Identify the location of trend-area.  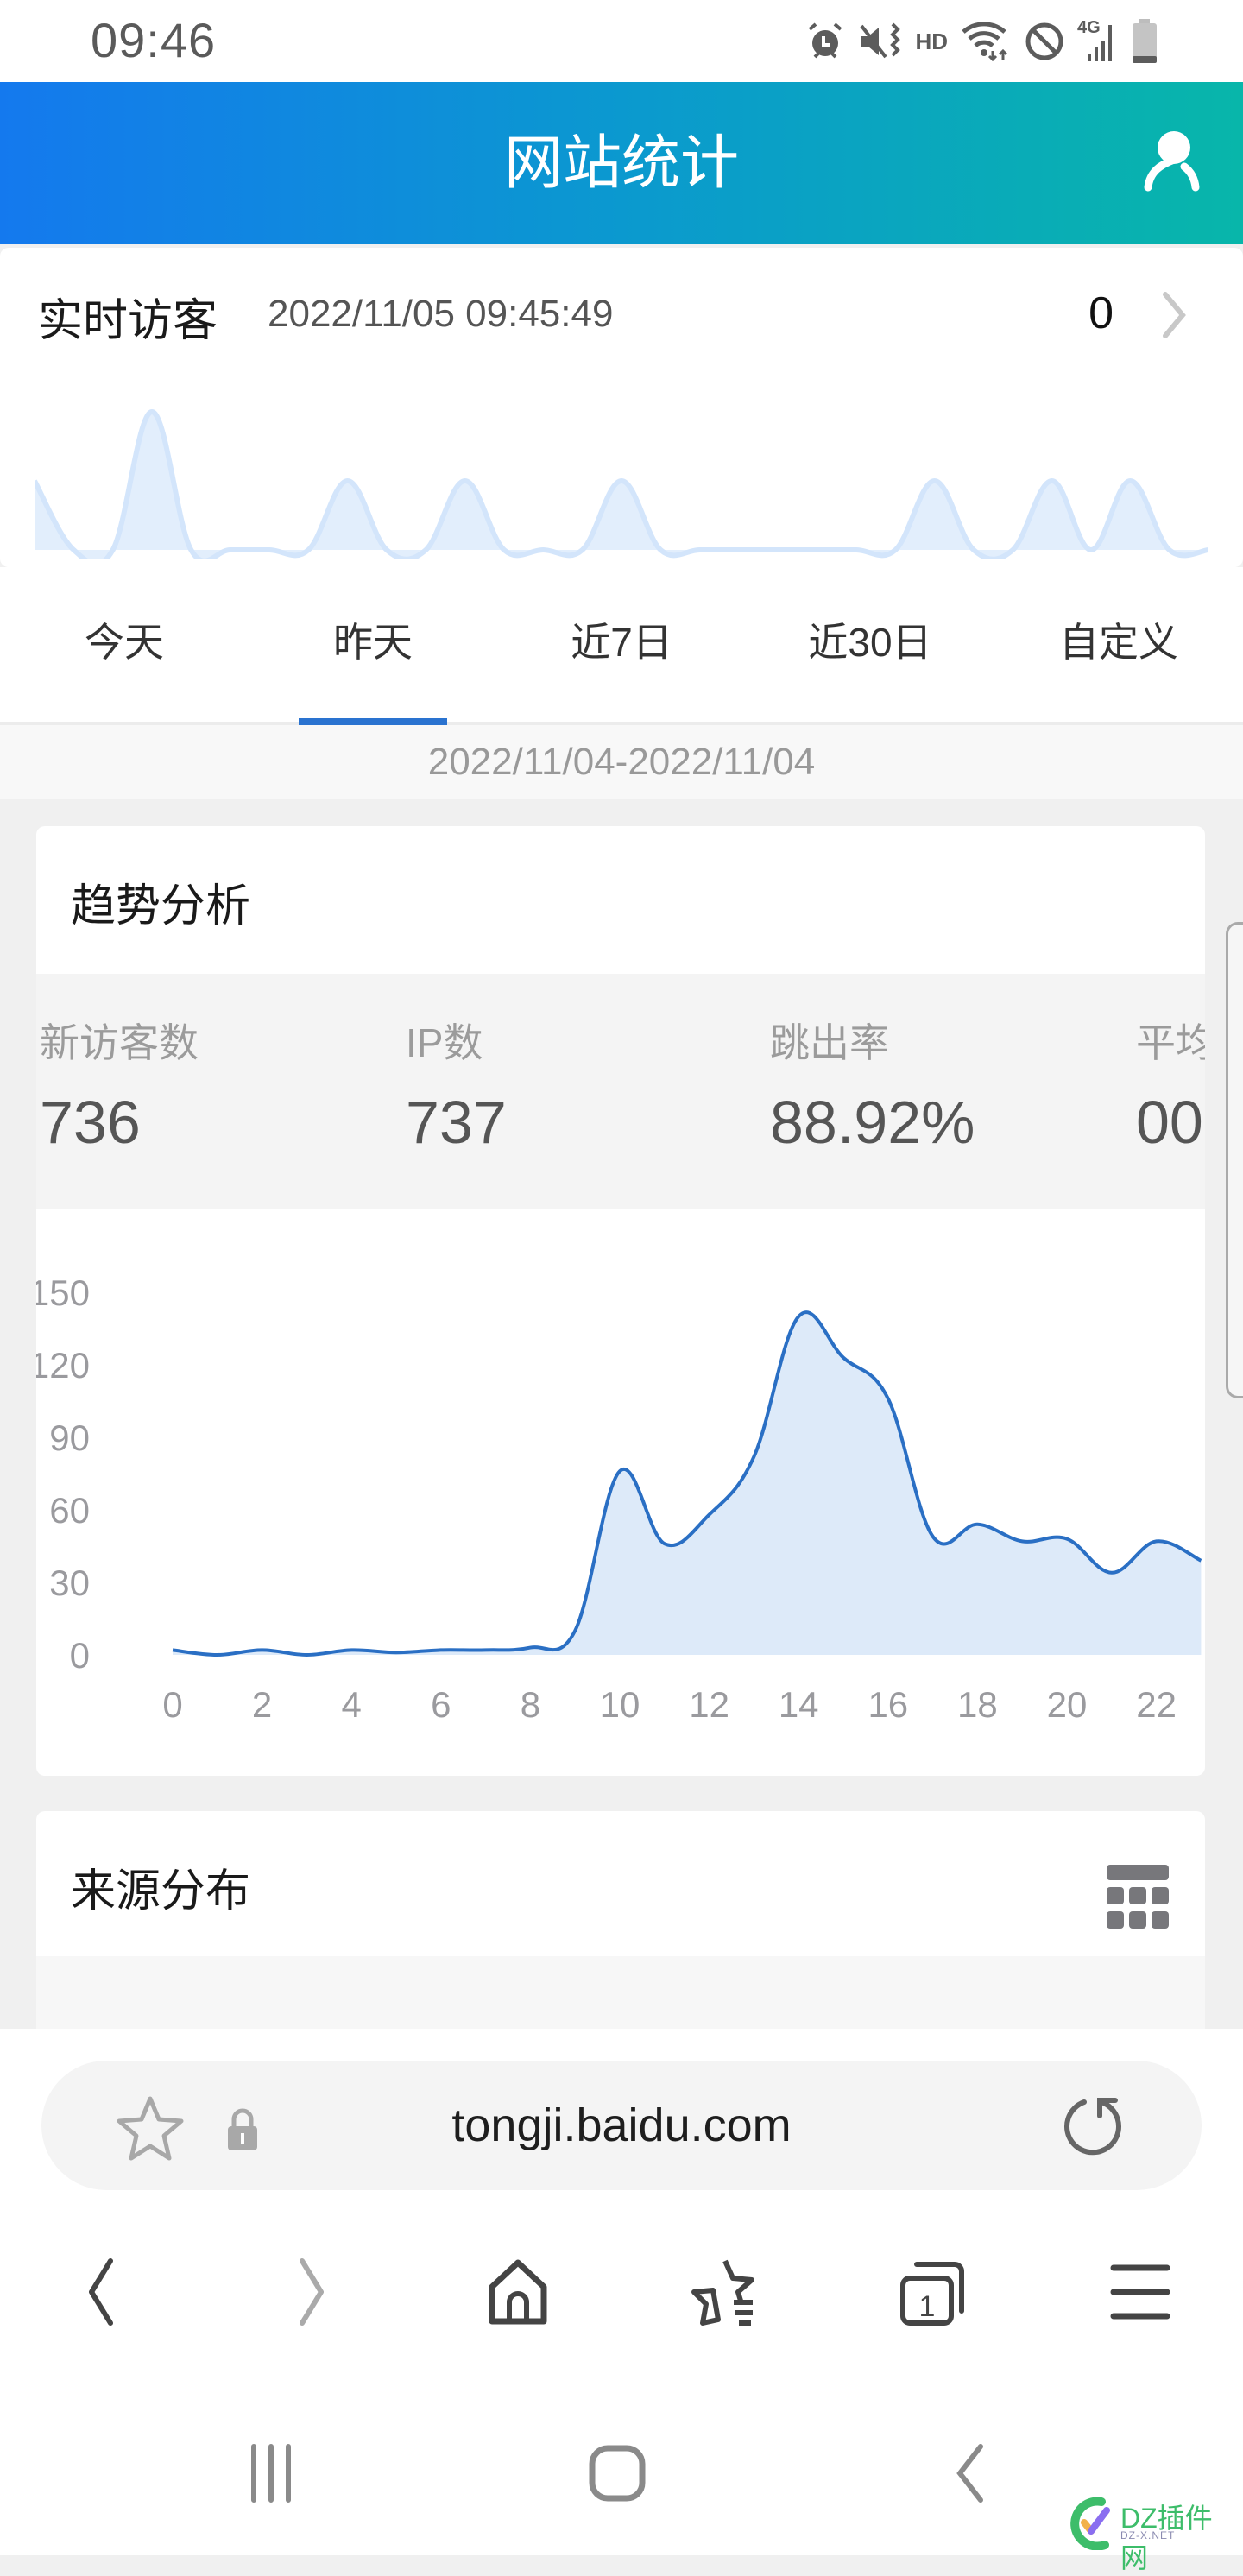
(687, 1483).